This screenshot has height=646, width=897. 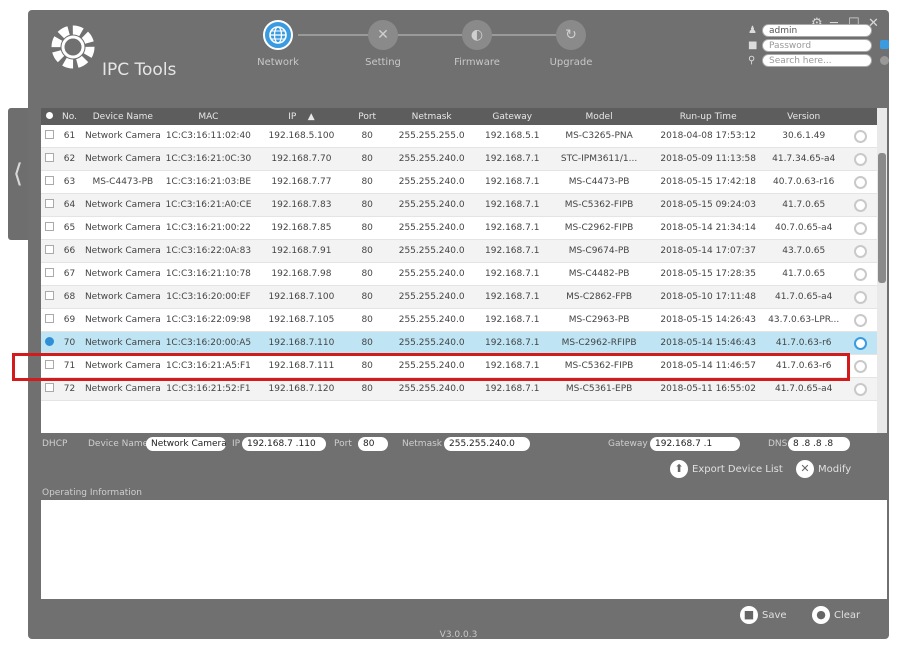 What do you see at coordinates (373, 444) in the screenshot?
I see `port-input: 80` at bounding box center [373, 444].